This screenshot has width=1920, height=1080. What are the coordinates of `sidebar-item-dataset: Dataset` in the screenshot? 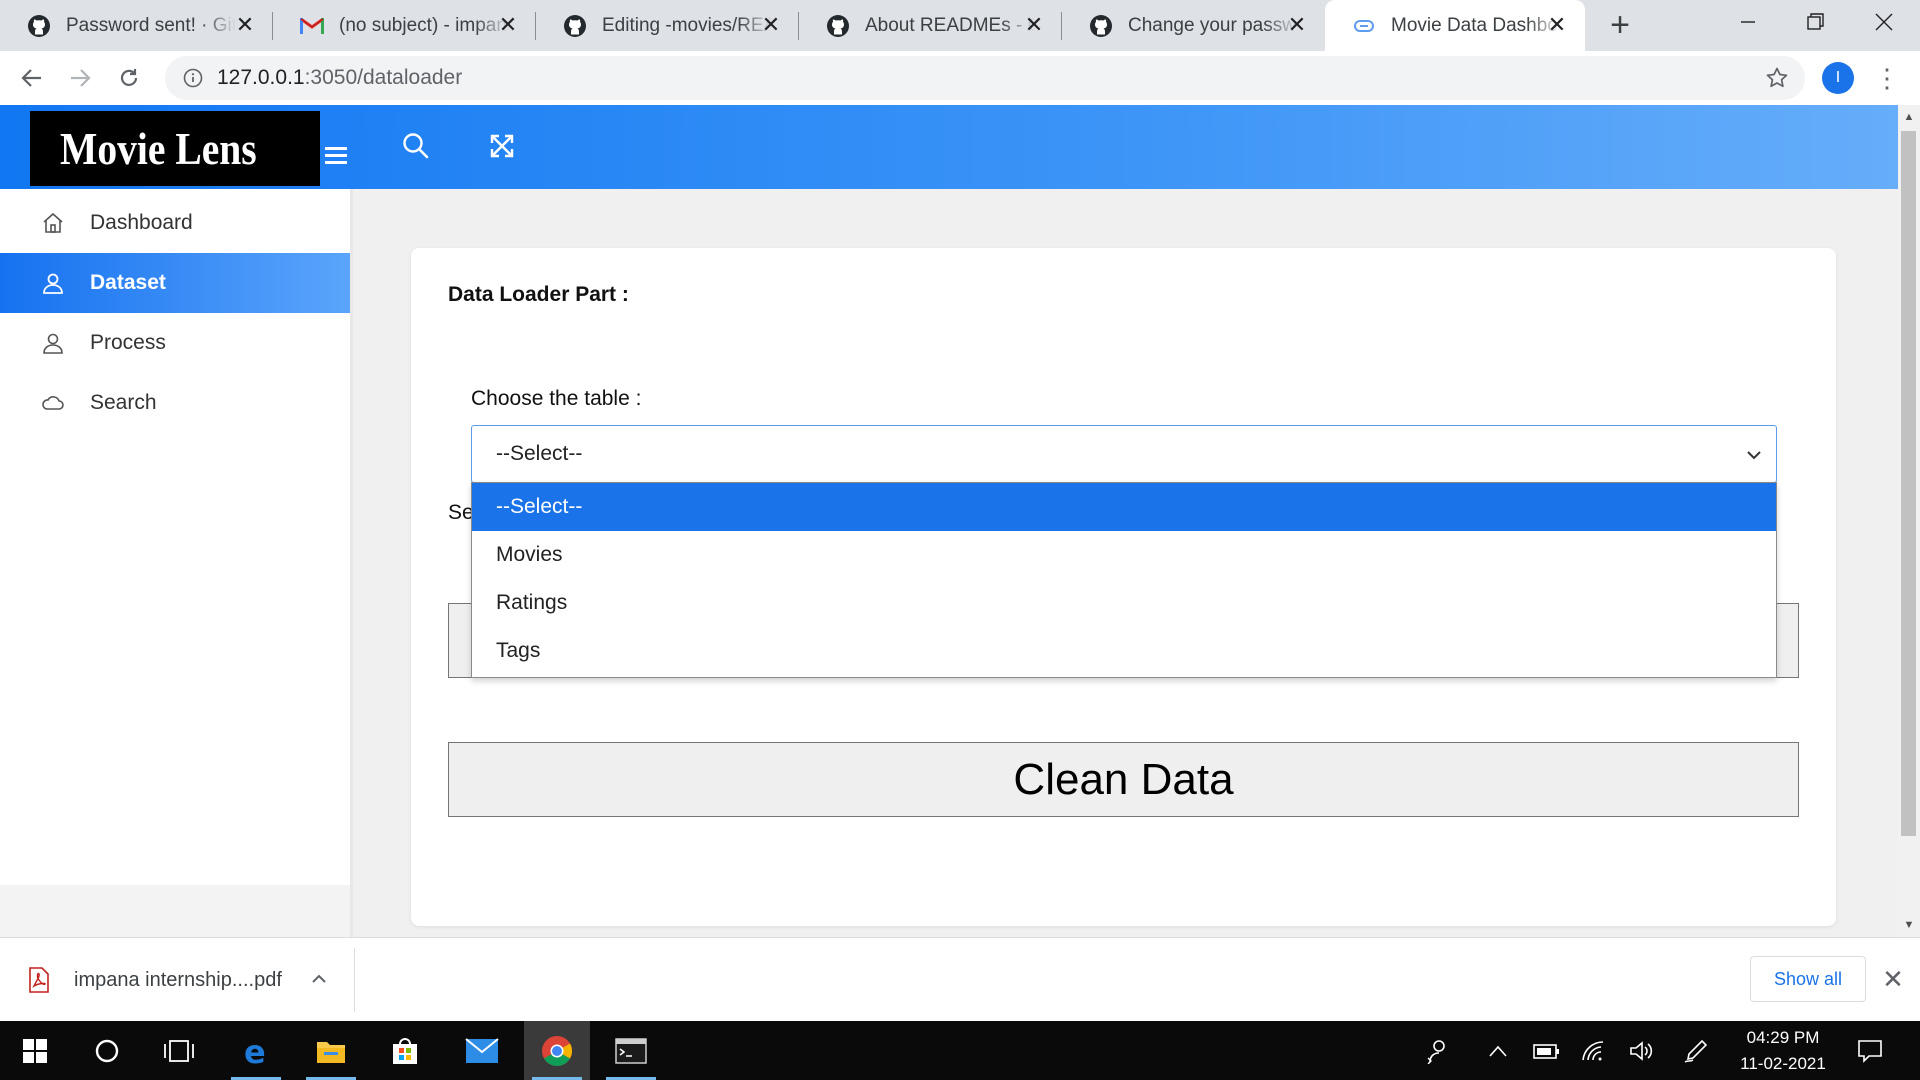 It's located at (175, 283).